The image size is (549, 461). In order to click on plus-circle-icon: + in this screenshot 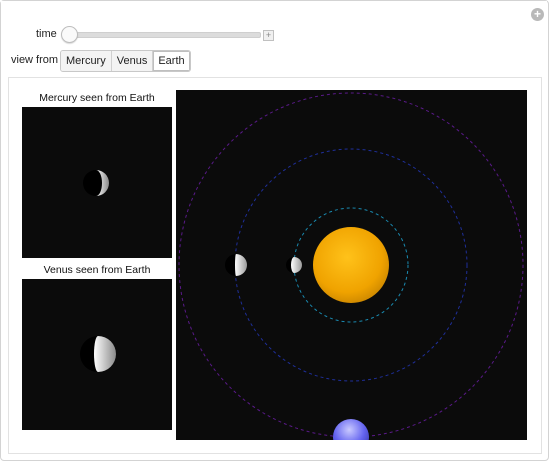, I will do `click(537, 14)`.